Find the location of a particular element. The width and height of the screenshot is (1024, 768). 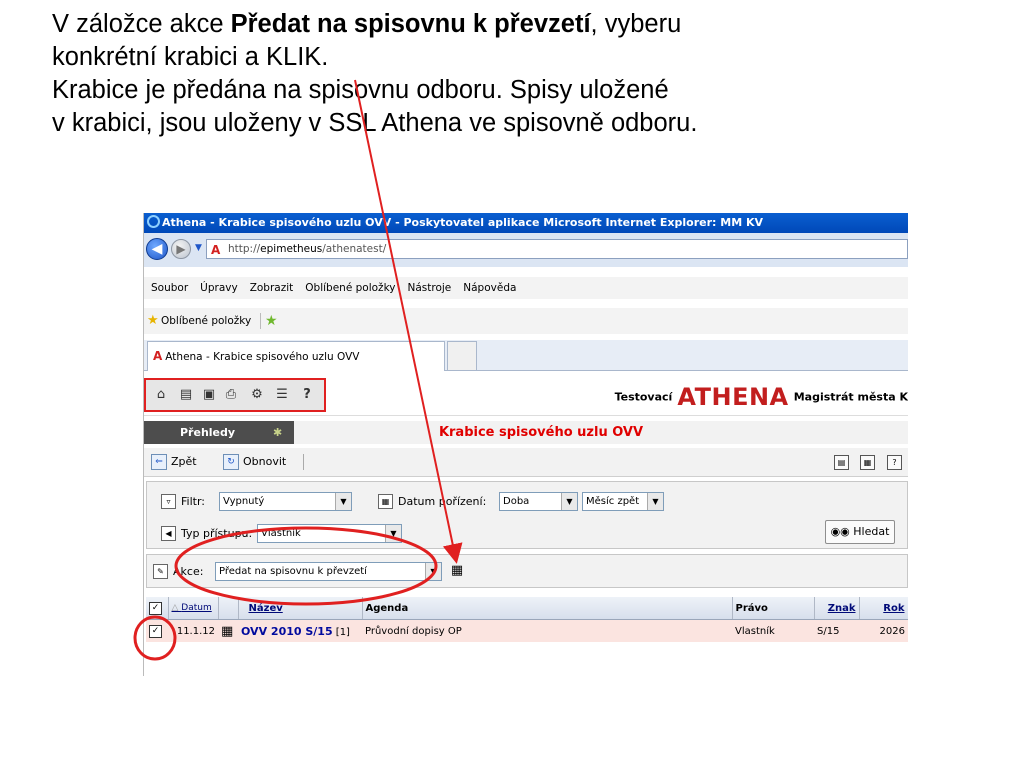

calendar-icon: ▦ is located at coordinates (385, 501).